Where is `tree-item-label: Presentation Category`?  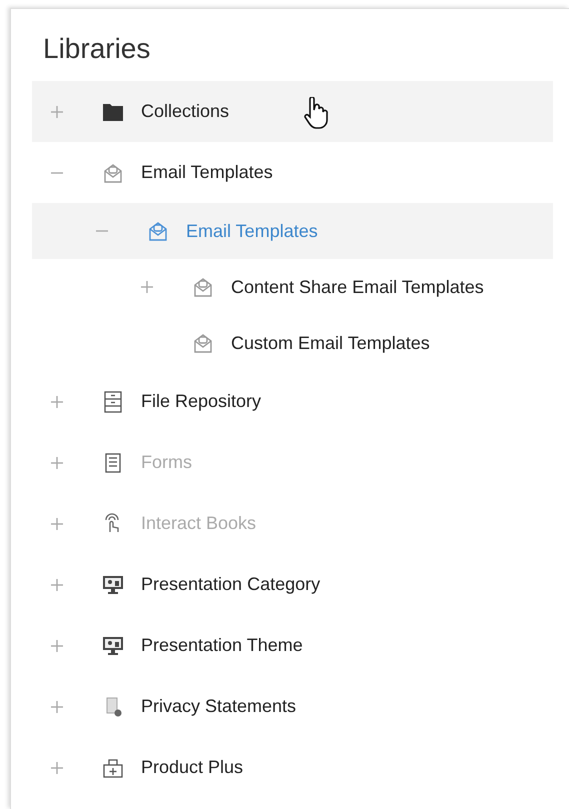
tree-item-label: Presentation Category is located at coordinates (230, 584).